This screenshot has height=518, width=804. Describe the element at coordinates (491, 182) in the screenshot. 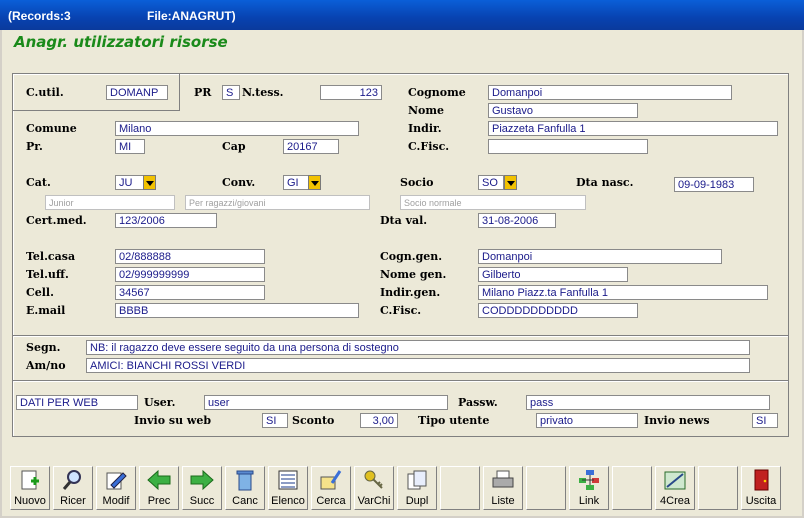

I see `socio-field: SO` at that location.